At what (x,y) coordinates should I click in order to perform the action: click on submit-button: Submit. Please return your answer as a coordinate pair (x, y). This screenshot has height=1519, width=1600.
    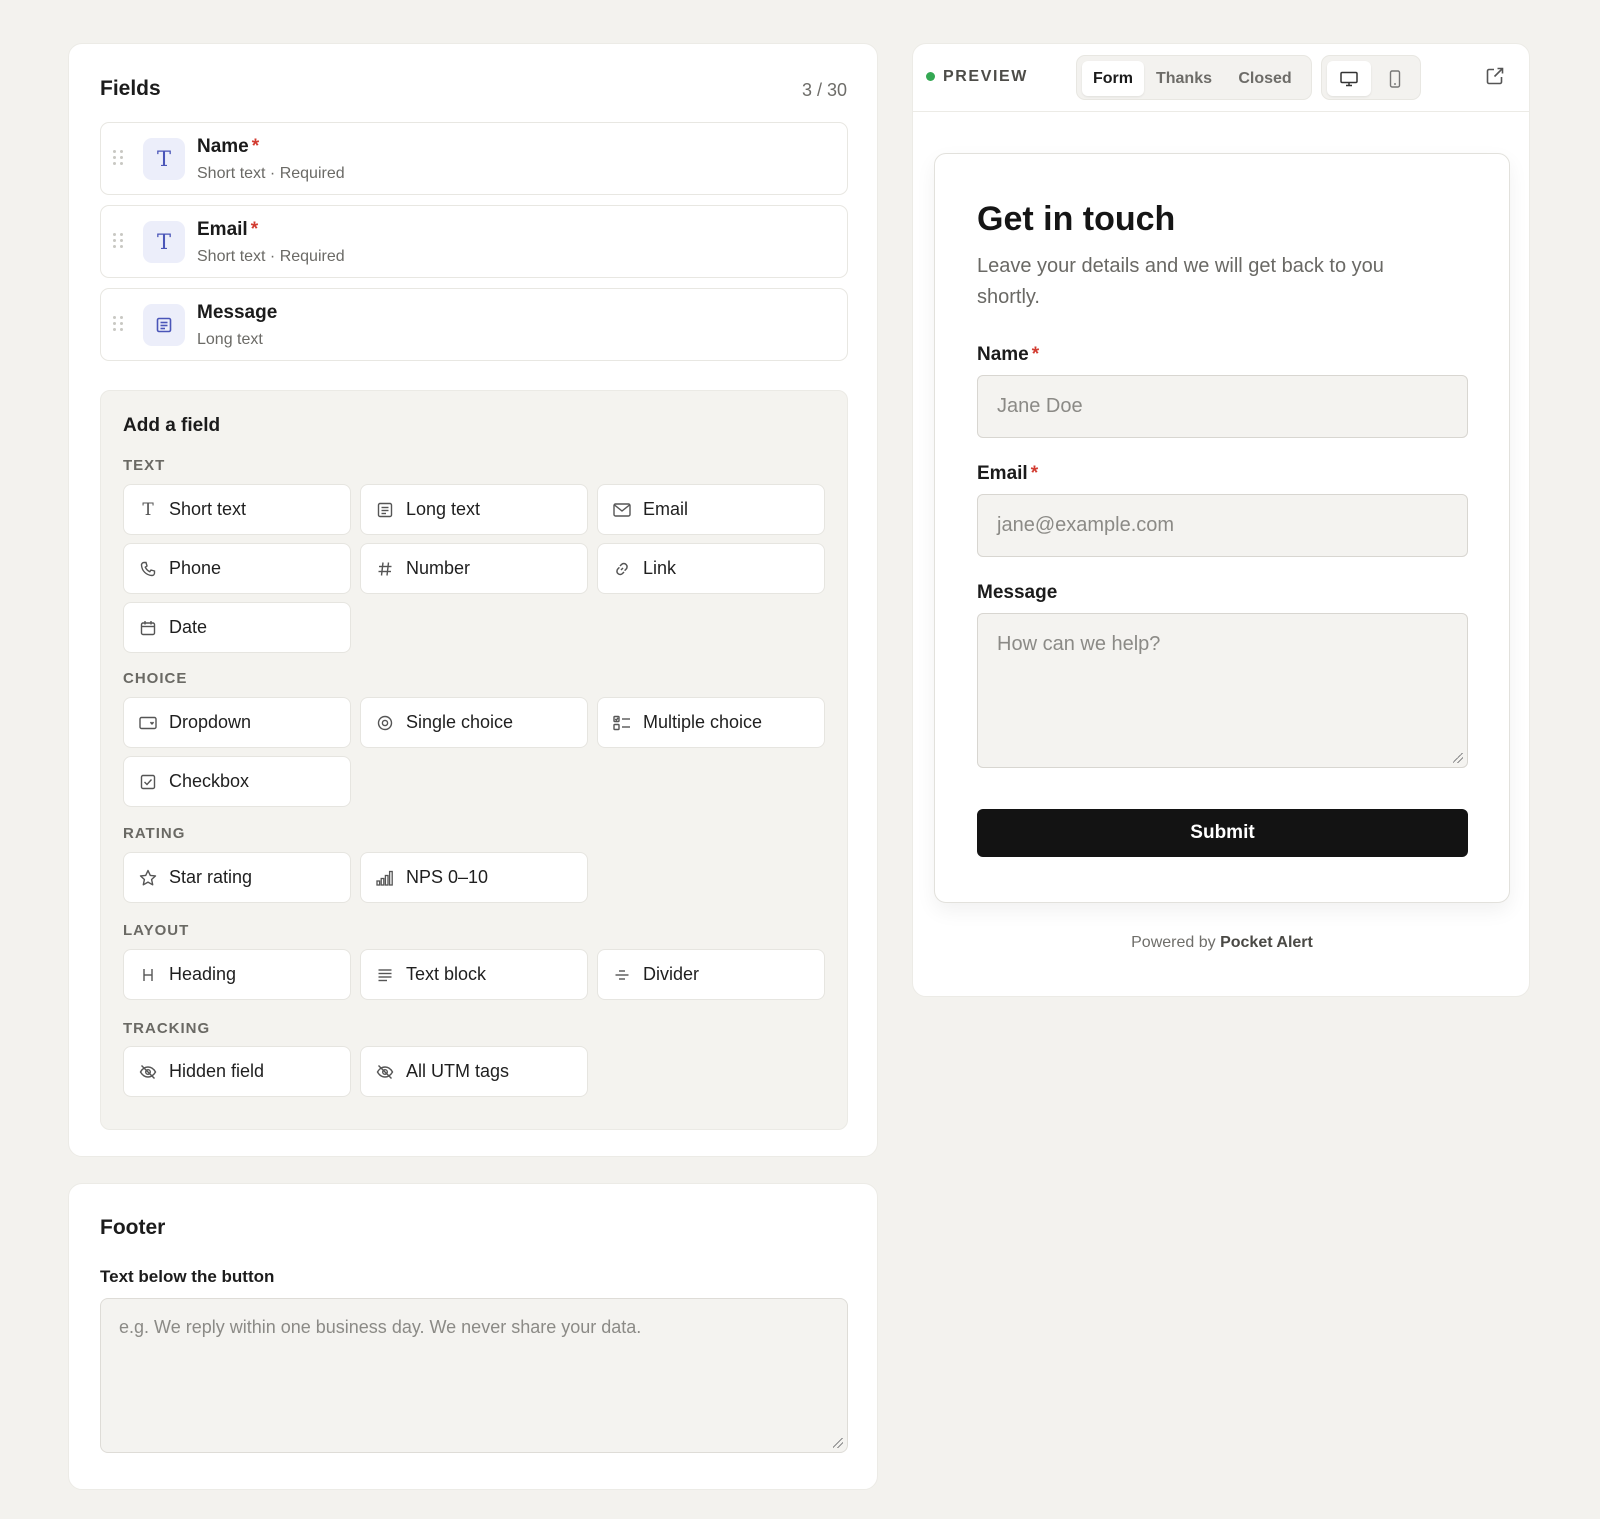
    Looking at the image, I should click on (1222, 833).